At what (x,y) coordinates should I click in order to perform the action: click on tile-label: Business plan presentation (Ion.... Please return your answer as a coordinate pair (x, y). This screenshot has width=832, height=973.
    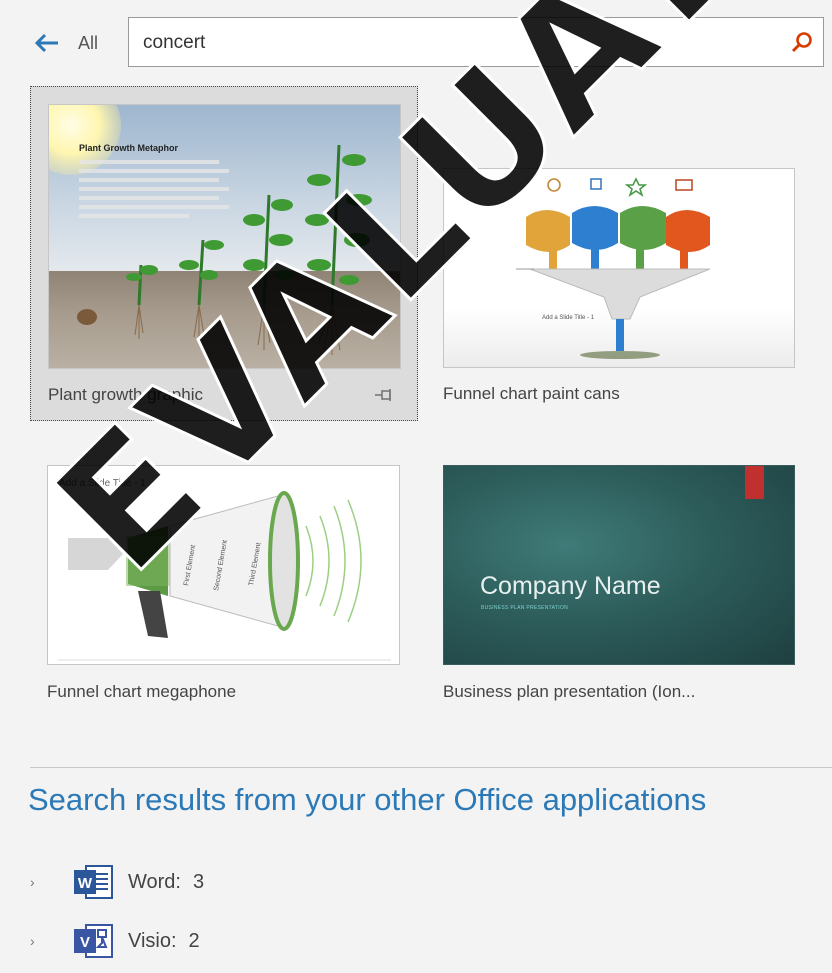
    Looking at the image, I should click on (569, 691).